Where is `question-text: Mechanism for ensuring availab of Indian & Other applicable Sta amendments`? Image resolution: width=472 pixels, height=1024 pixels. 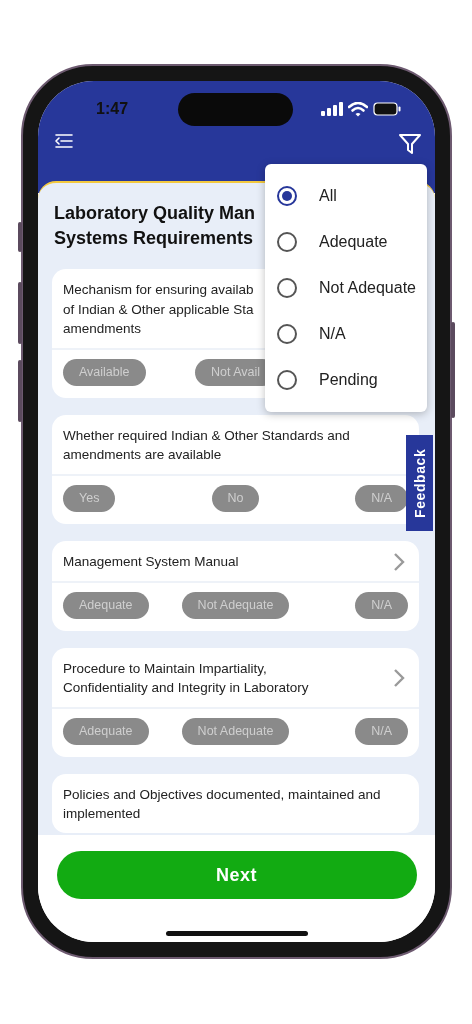
question-text: Mechanism for ensuring availab of Indian & Other applicable Sta amendments is located at coordinates (158, 309).